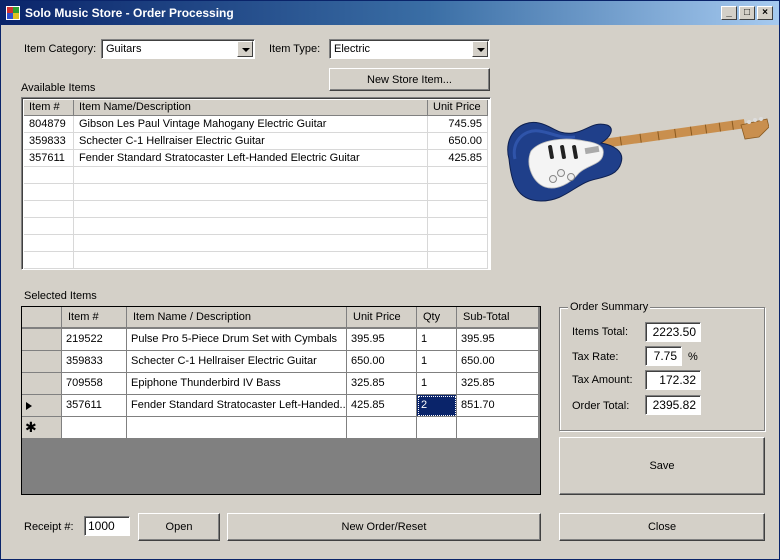 The height and width of the screenshot is (560, 780). I want to click on cell-sub-total: 325.85, so click(498, 384).